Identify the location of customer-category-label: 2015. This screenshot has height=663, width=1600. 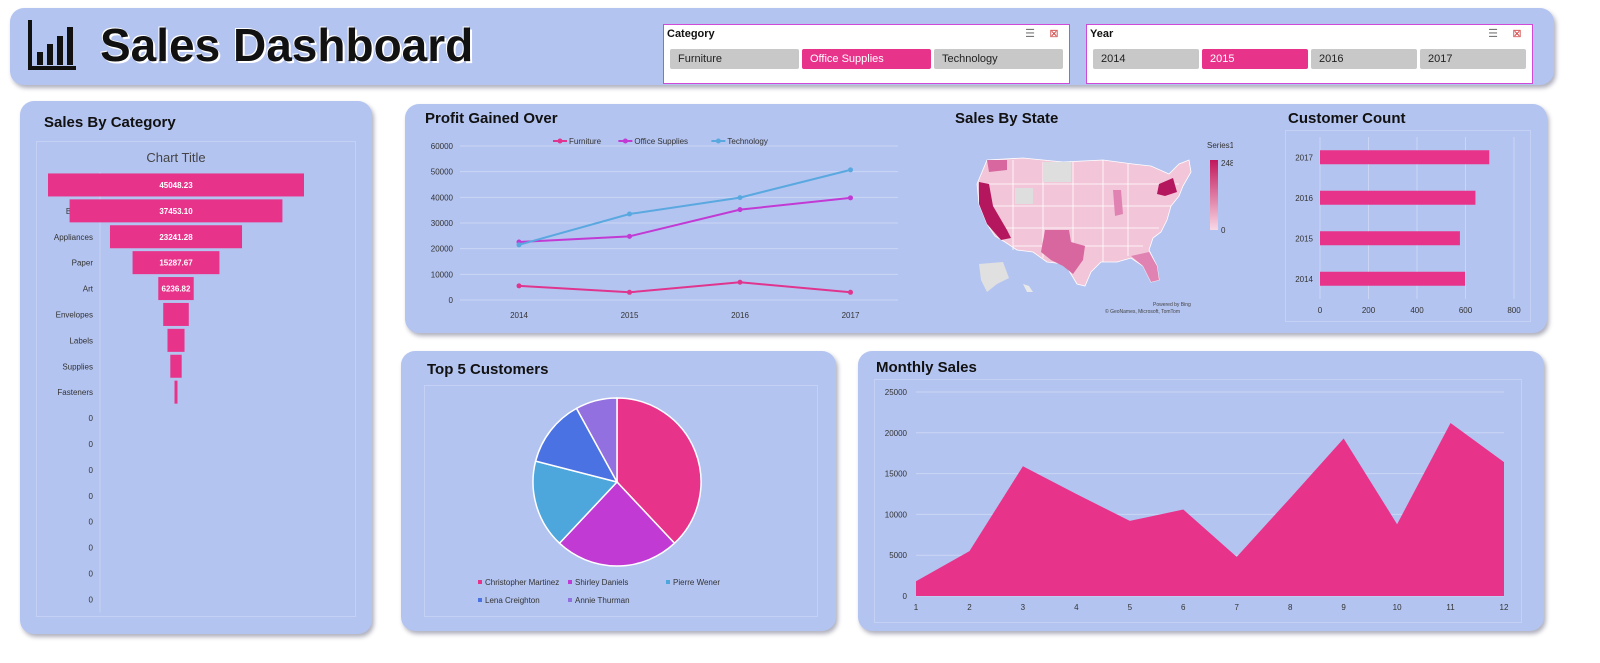
(1304, 238).